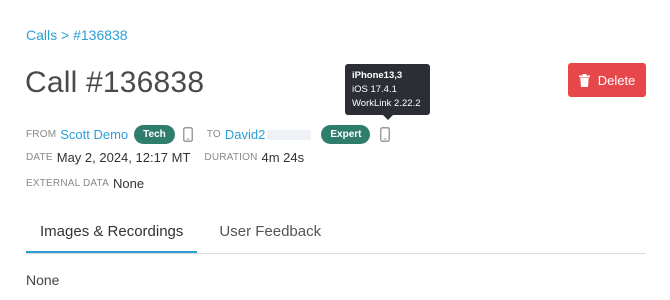 This screenshot has width=670, height=300. I want to click on duration-label: DURATION, so click(231, 157).